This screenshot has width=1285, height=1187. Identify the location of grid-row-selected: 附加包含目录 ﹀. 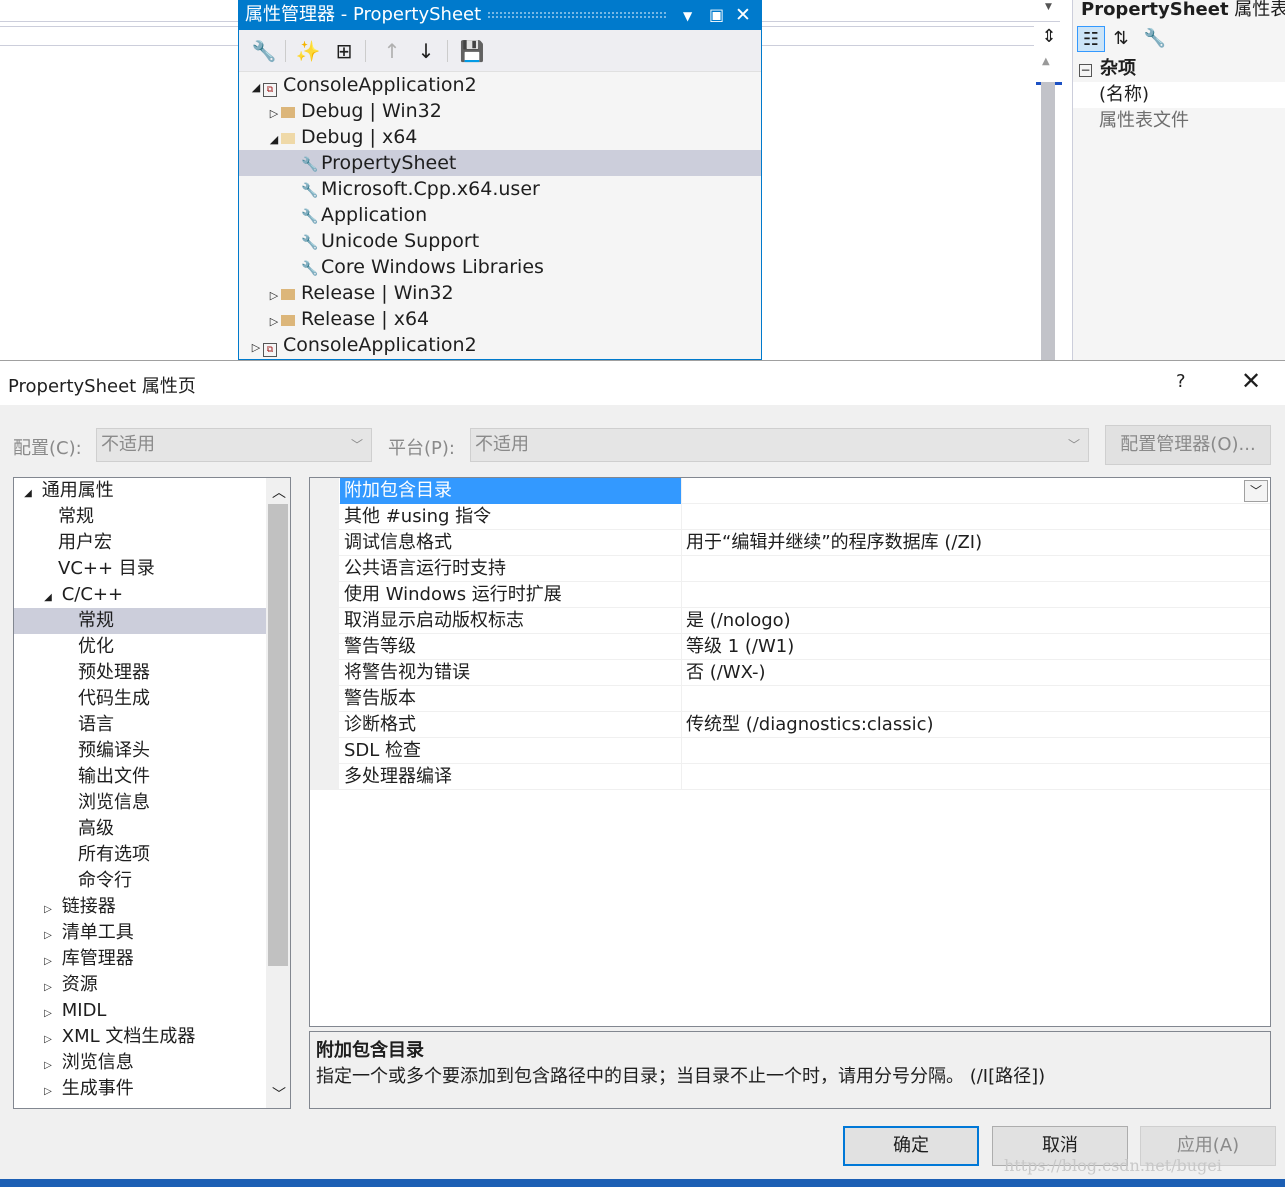
(790, 491).